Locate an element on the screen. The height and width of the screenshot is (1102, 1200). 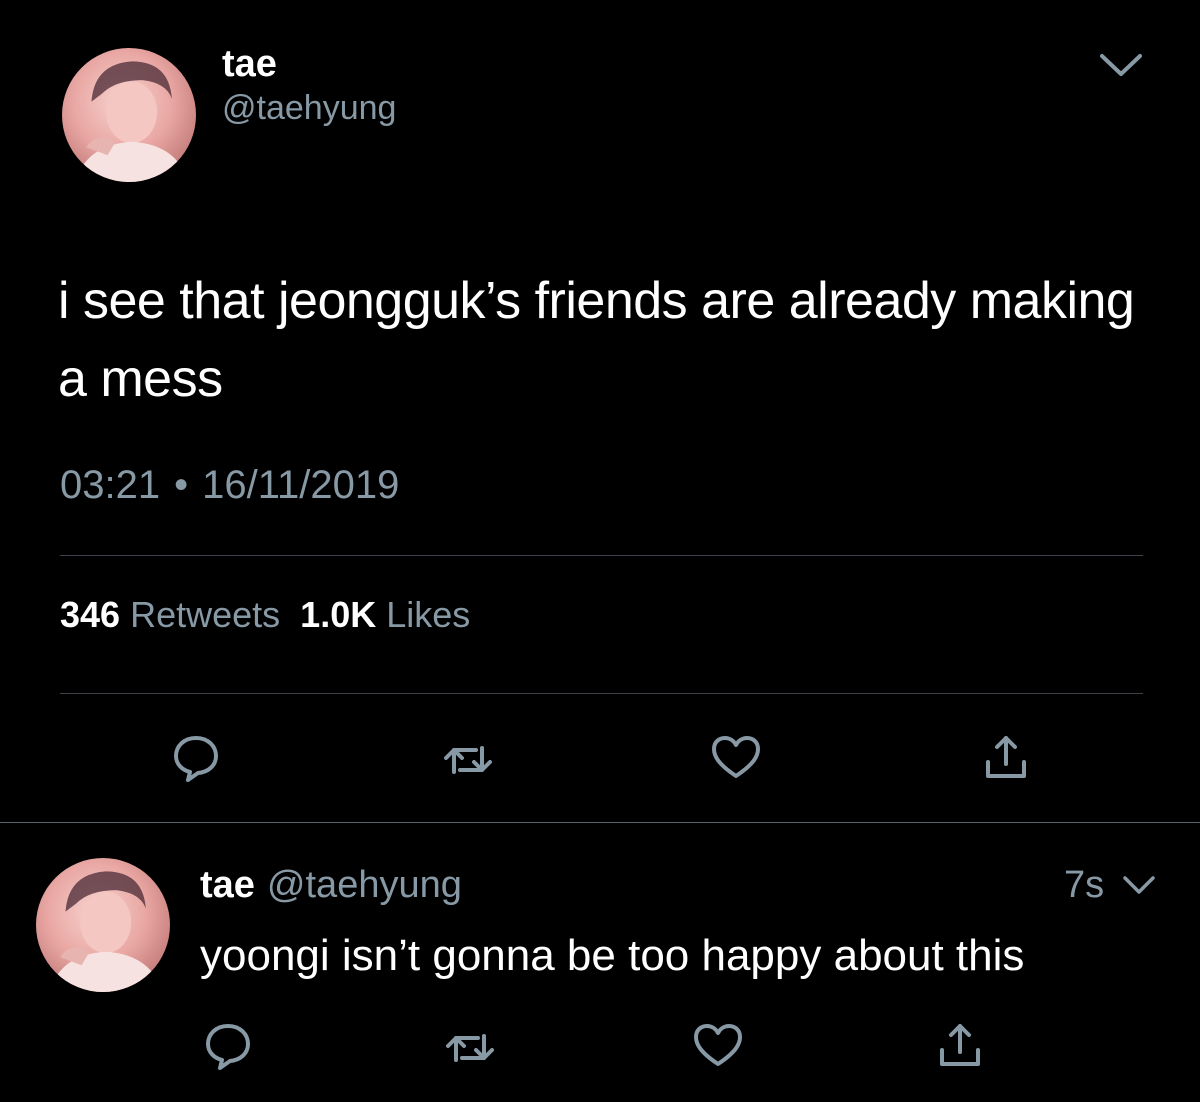
like-label: Likes is located at coordinates (428, 614).